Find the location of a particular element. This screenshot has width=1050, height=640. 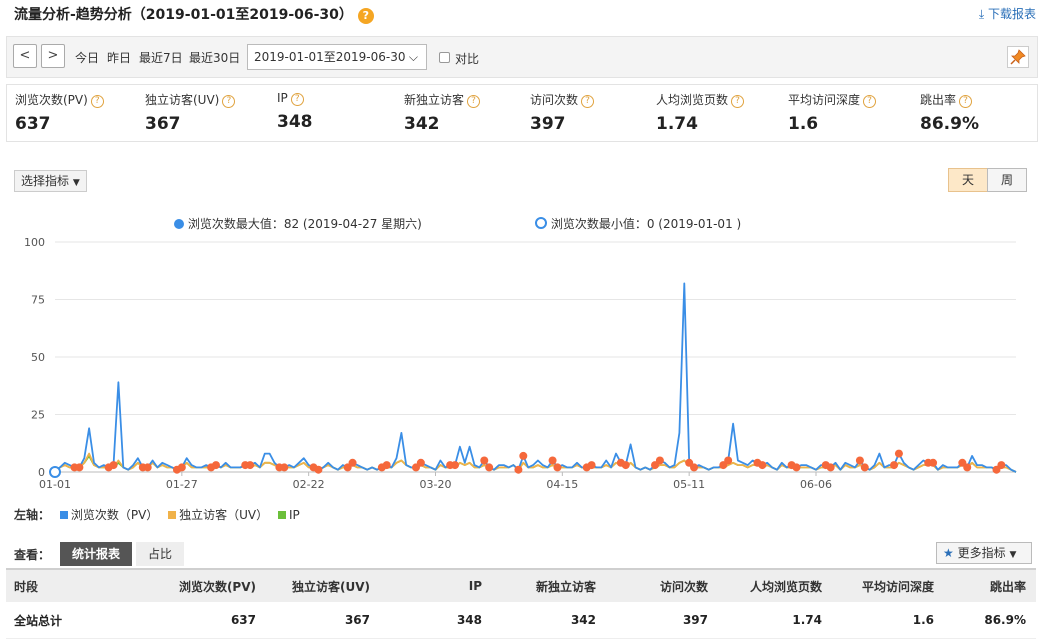

metric-label: 访问次数 is located at coordinates (554, 100).